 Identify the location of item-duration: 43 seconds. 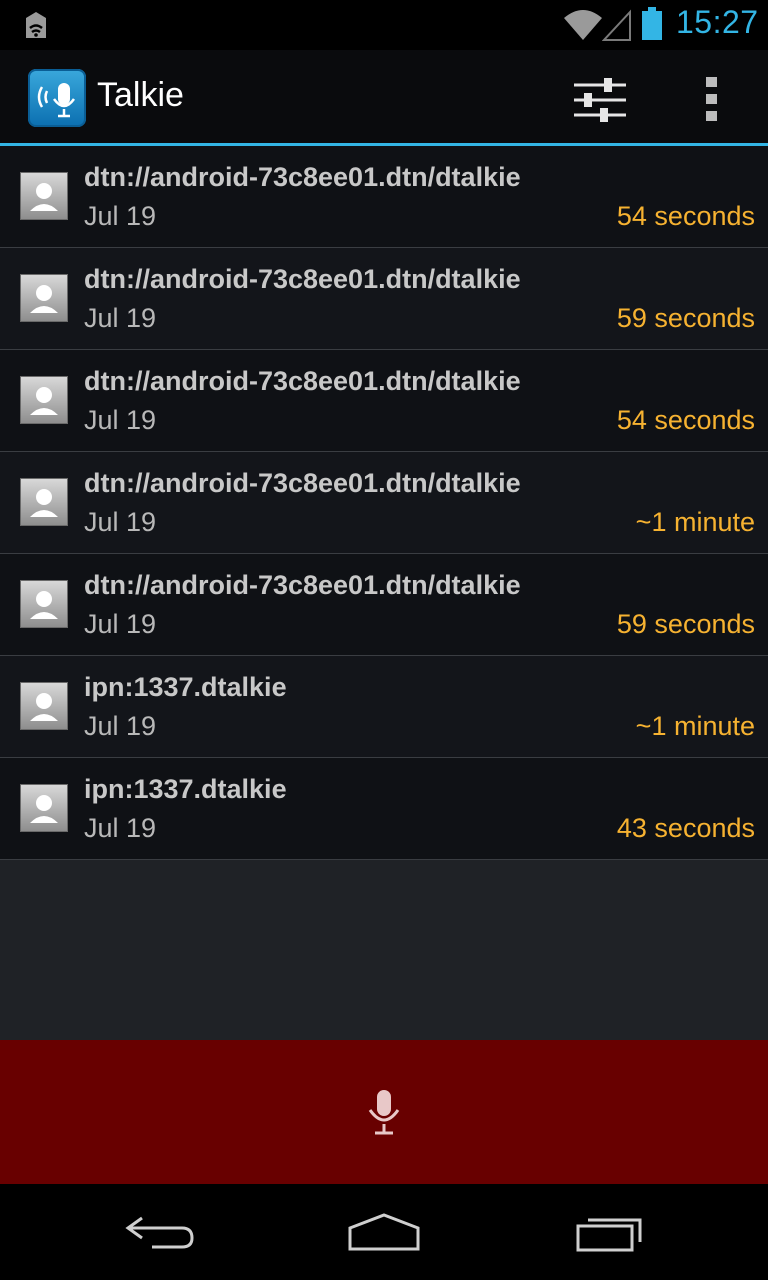
(685, 828).